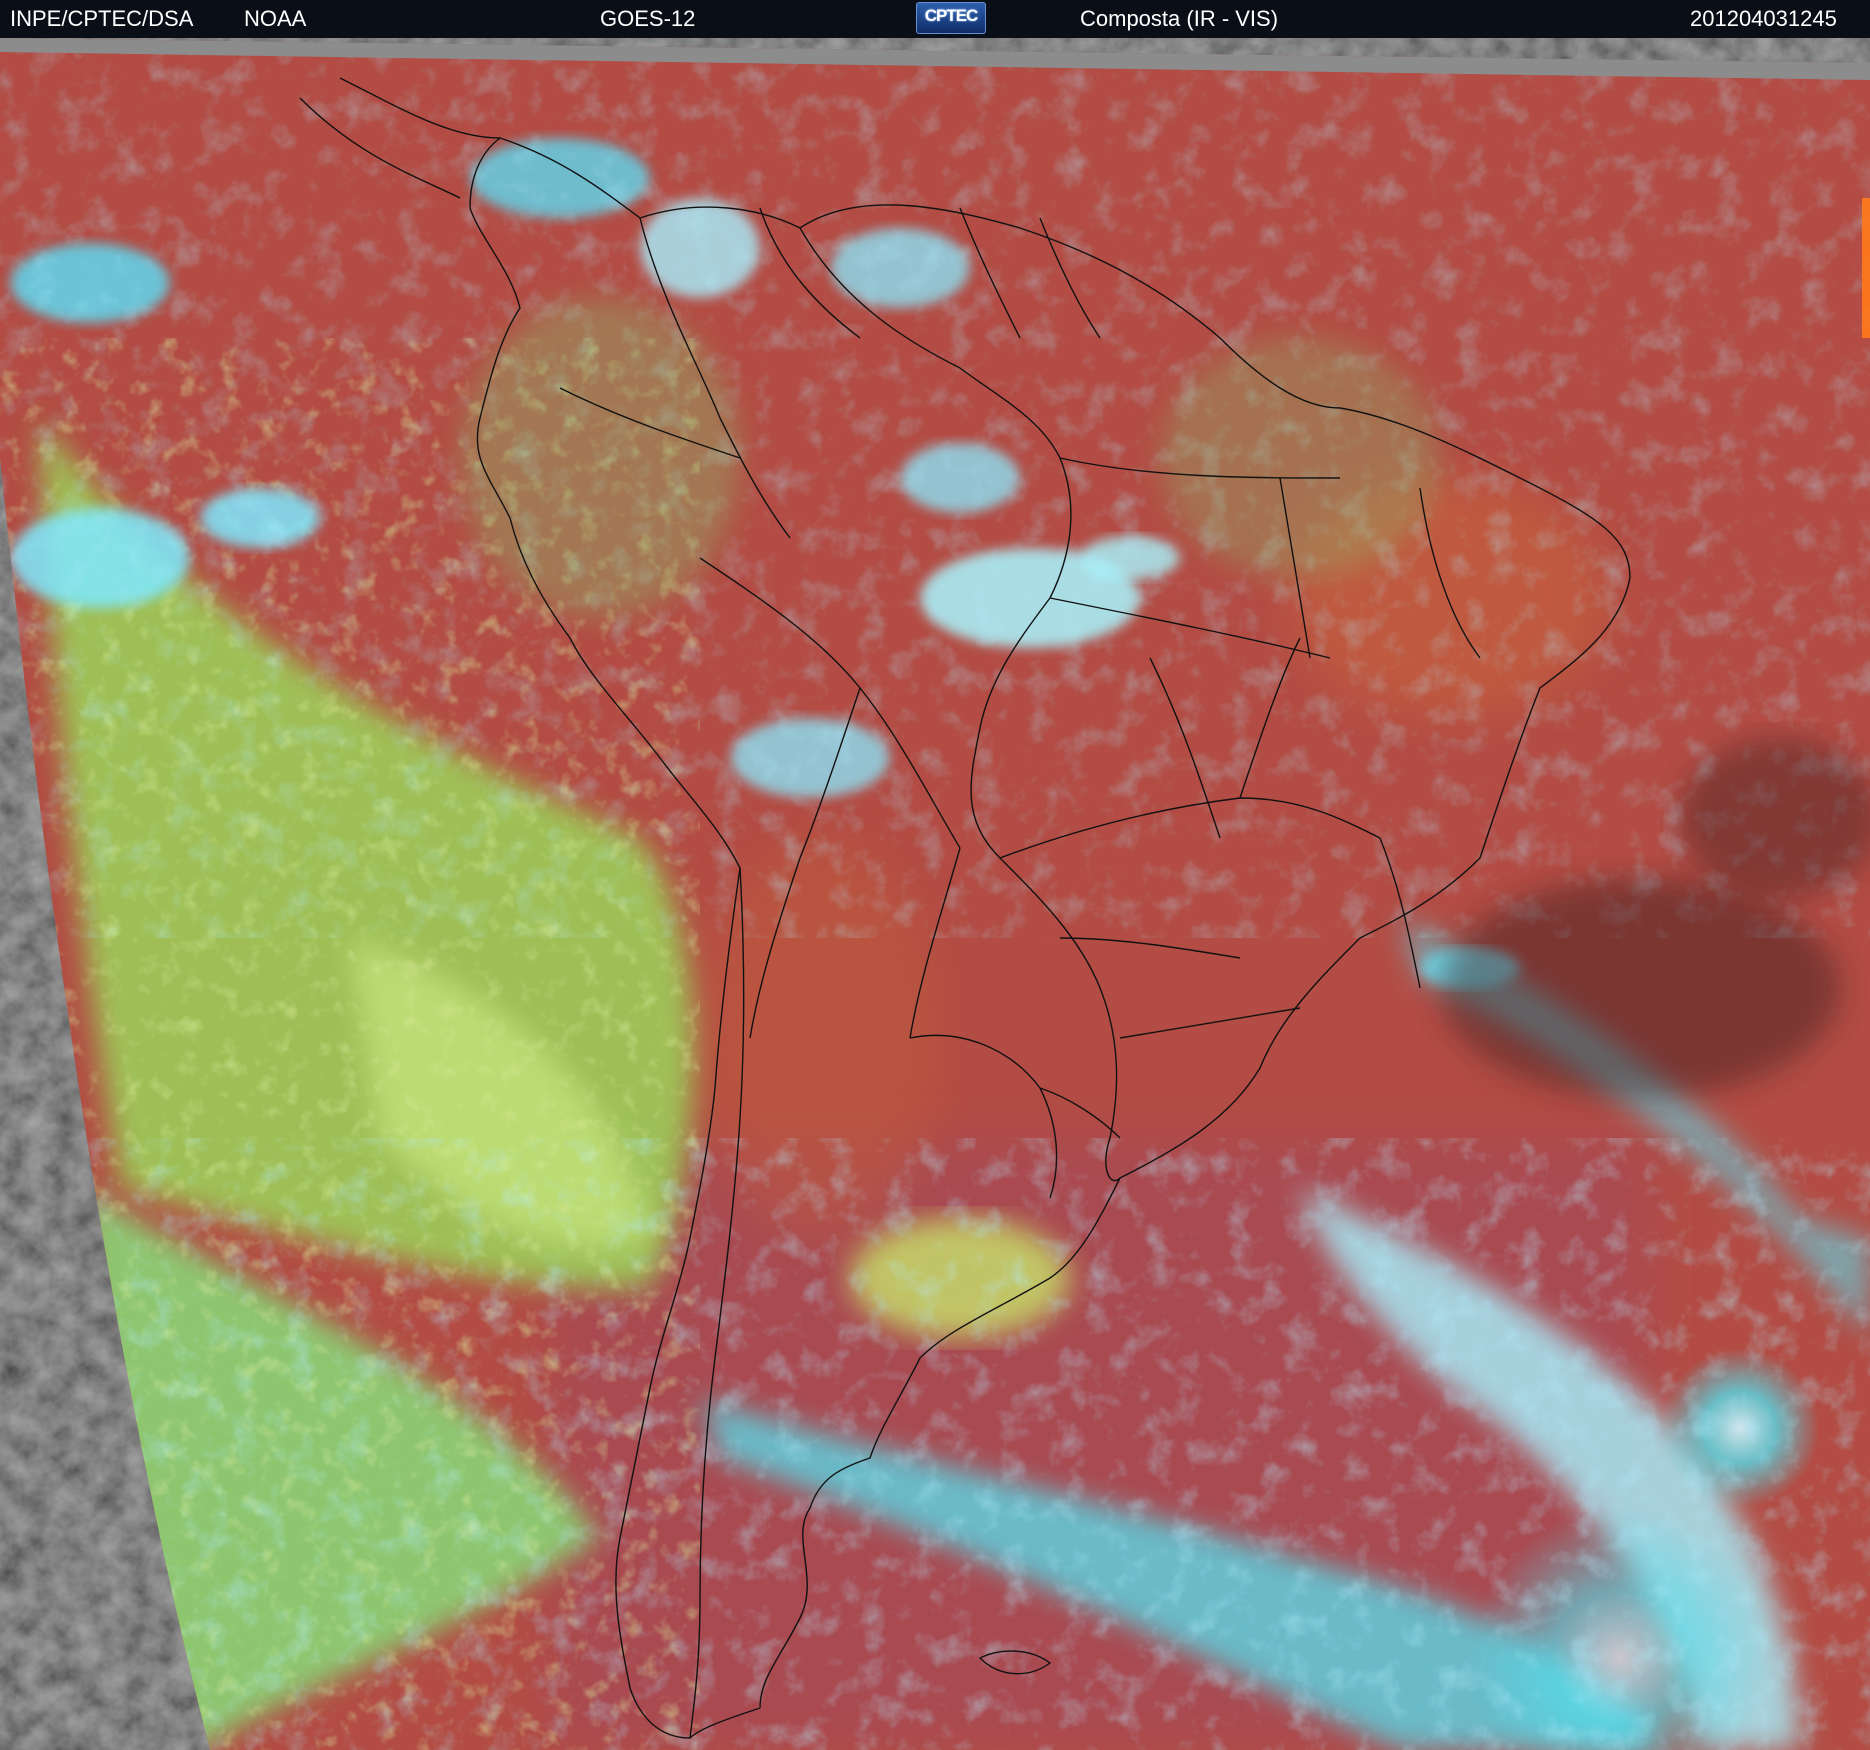 Image resolution: width=1870 pixels, height=1750 pixels. Describe the element at coordinates (275, 18) in the screenshot. I see `agency-label: NOAA` at that location.